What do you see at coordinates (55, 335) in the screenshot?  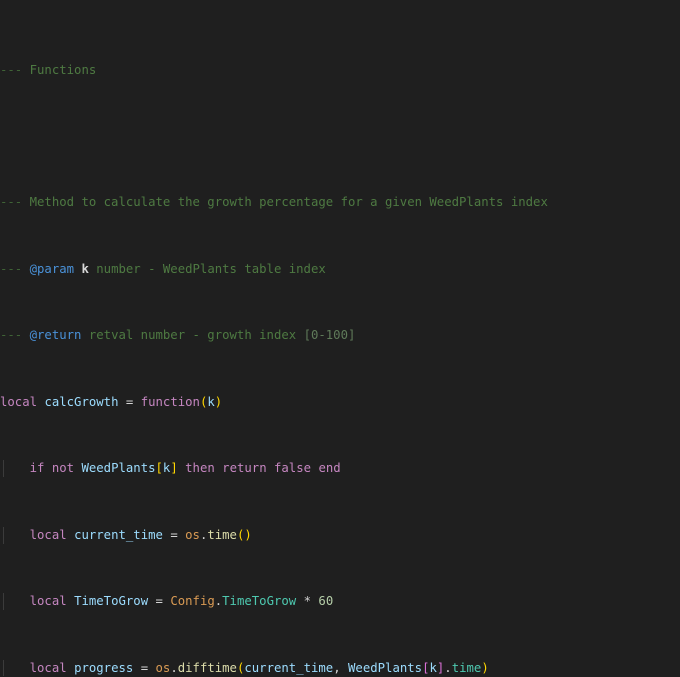 I see `doc-tag-return: @return` at bounding box center [55, 335].